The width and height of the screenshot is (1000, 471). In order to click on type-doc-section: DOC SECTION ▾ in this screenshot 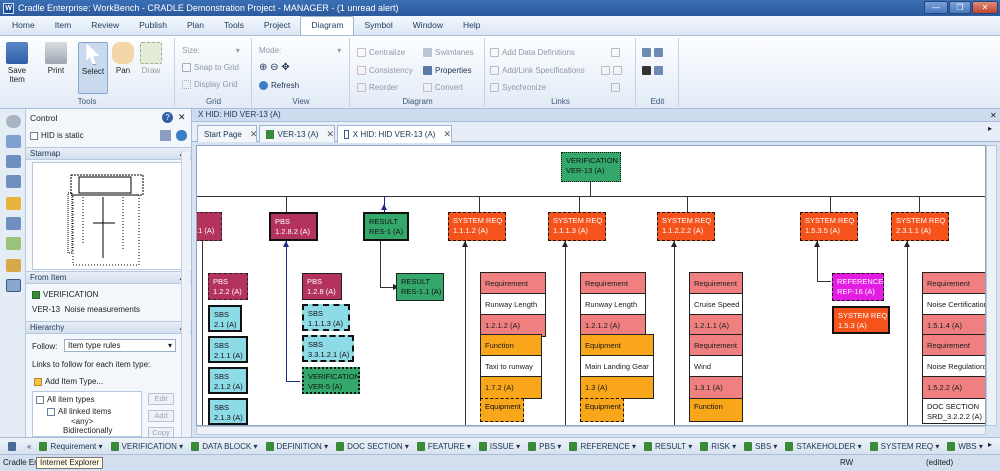, I will do `click(372, 446)`.